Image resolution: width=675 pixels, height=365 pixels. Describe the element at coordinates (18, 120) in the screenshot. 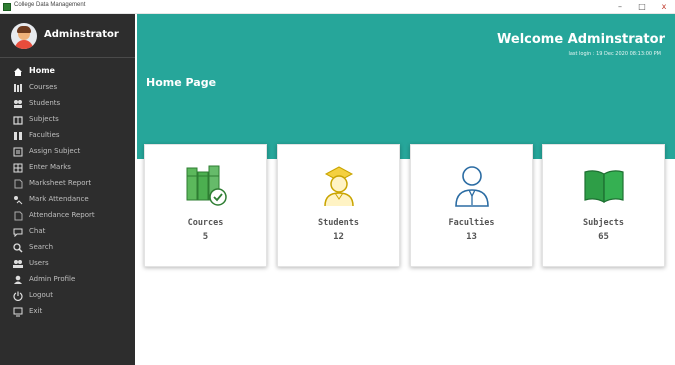

I see `book-icon` at that location.